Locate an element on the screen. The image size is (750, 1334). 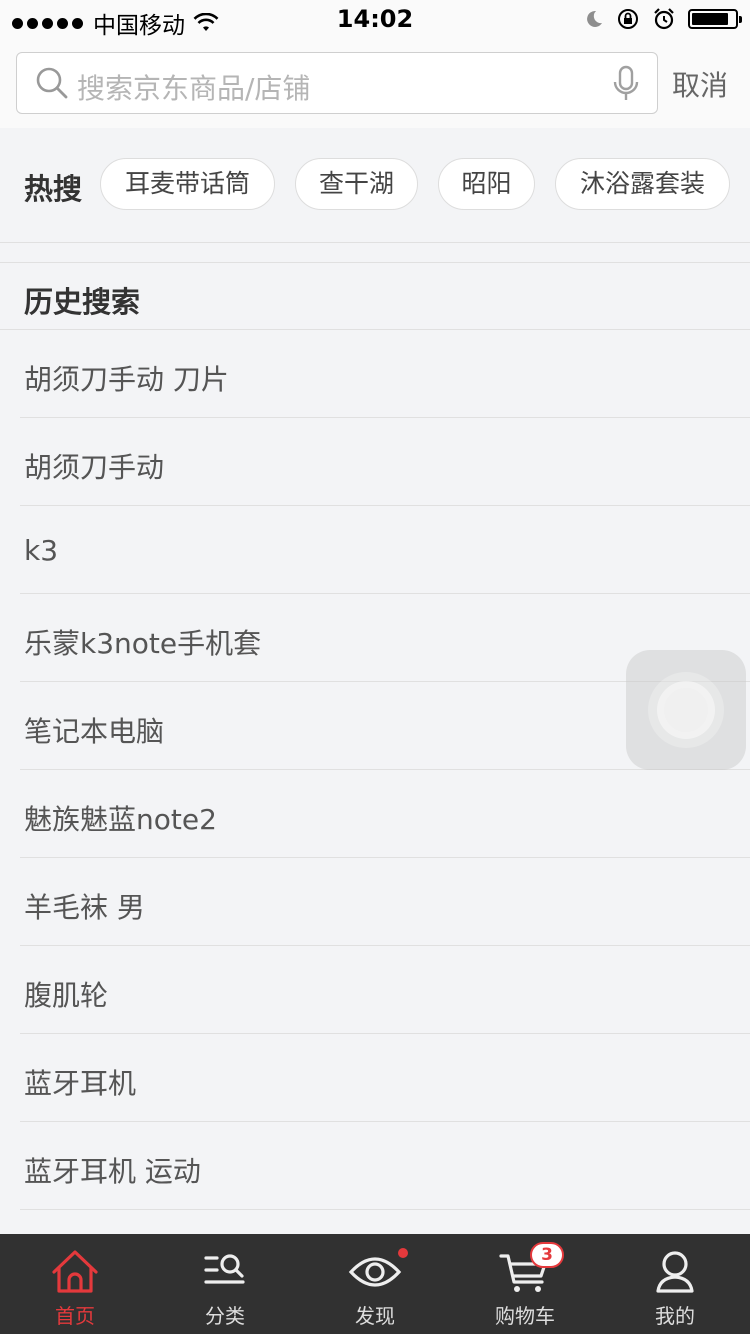
history-item: k3 is located at coordinates (375, 550).